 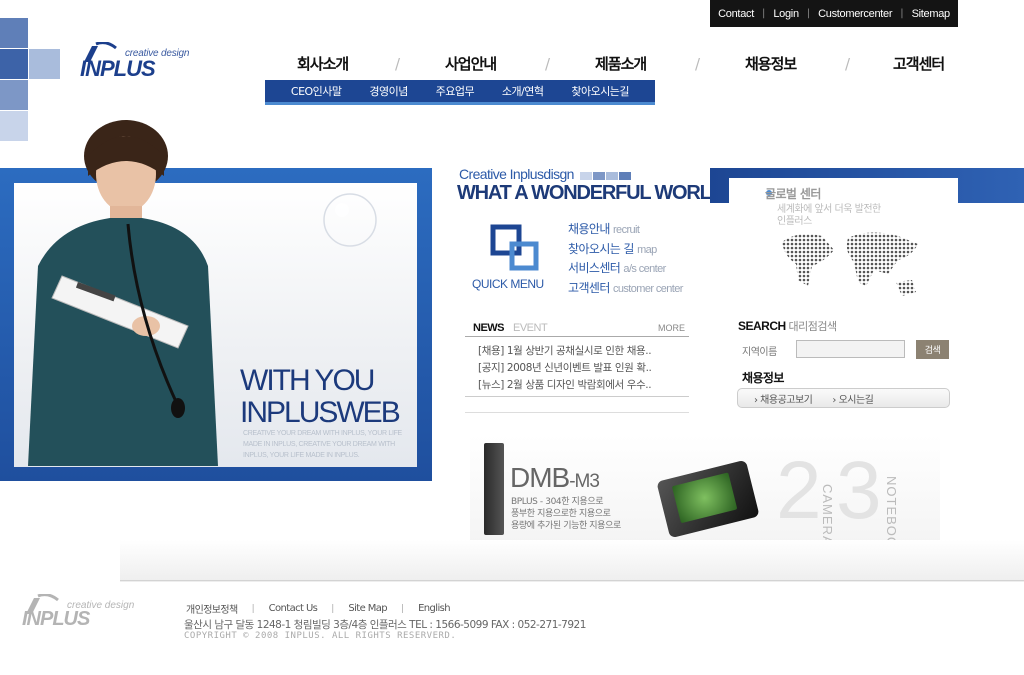 I want to click on site-logo: creative design INPLUS, so click(x=137, y=62).